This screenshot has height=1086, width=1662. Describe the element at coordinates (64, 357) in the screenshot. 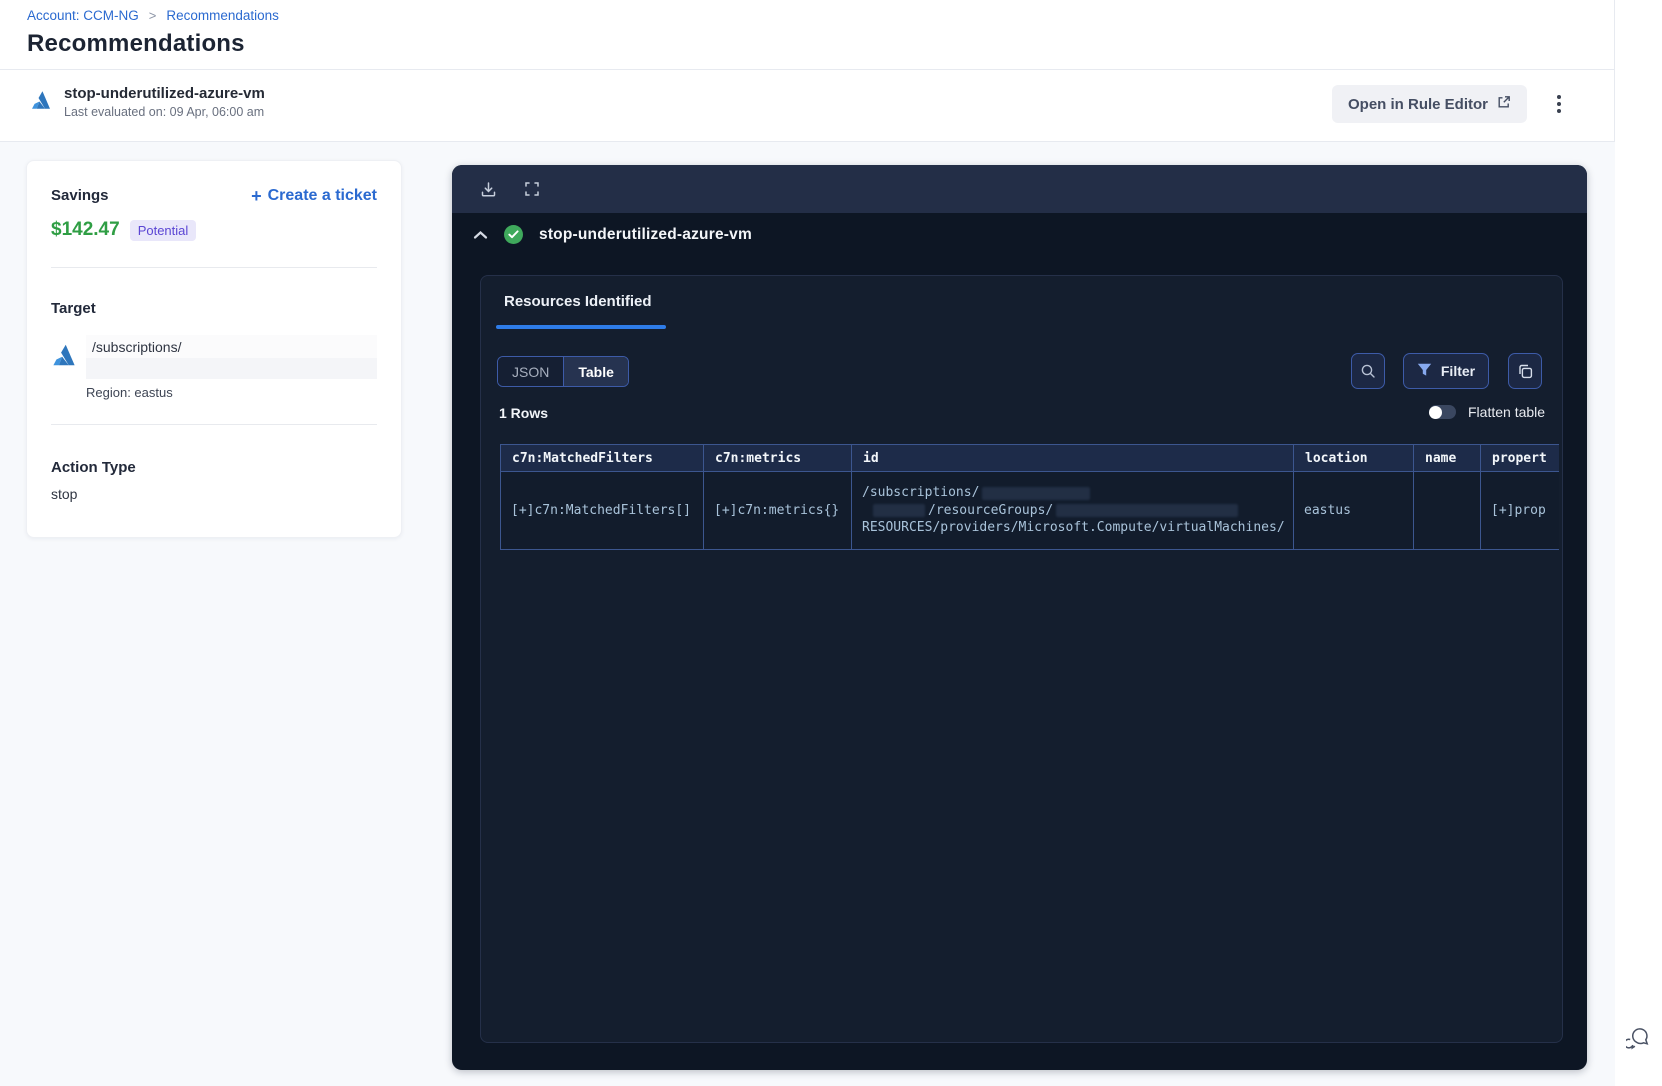

I see `azure-logo-icon-small` at that location.